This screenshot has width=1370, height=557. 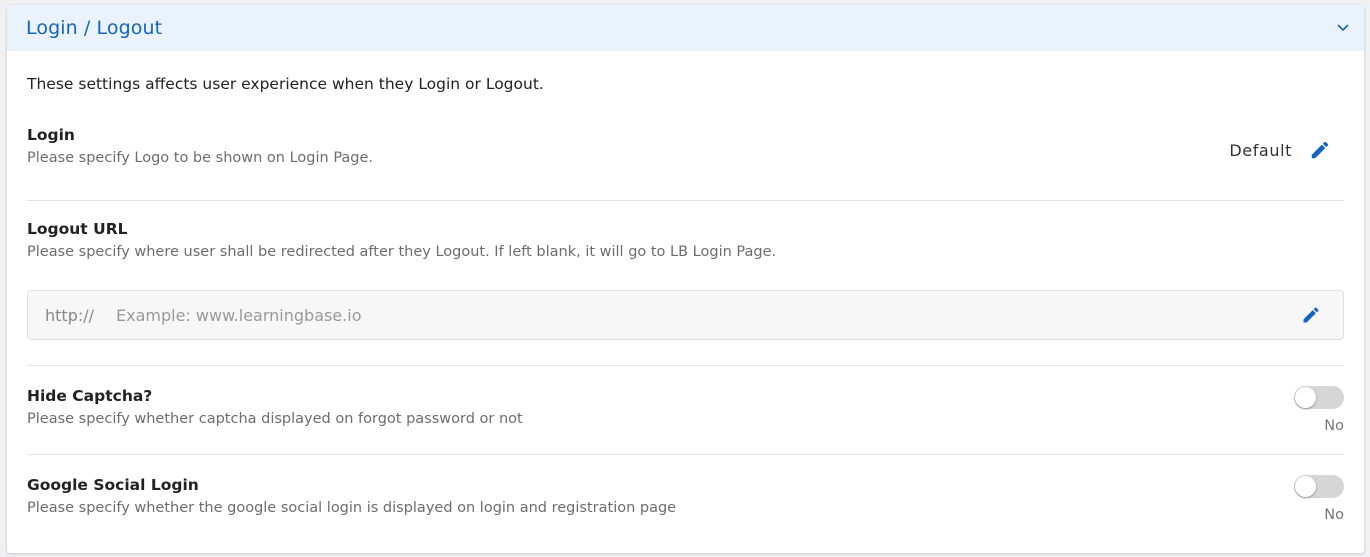 What do you see at coordinates (1334, 515) in the screenshot?
I see `google-value: No` at bounding box center [1334, 515].